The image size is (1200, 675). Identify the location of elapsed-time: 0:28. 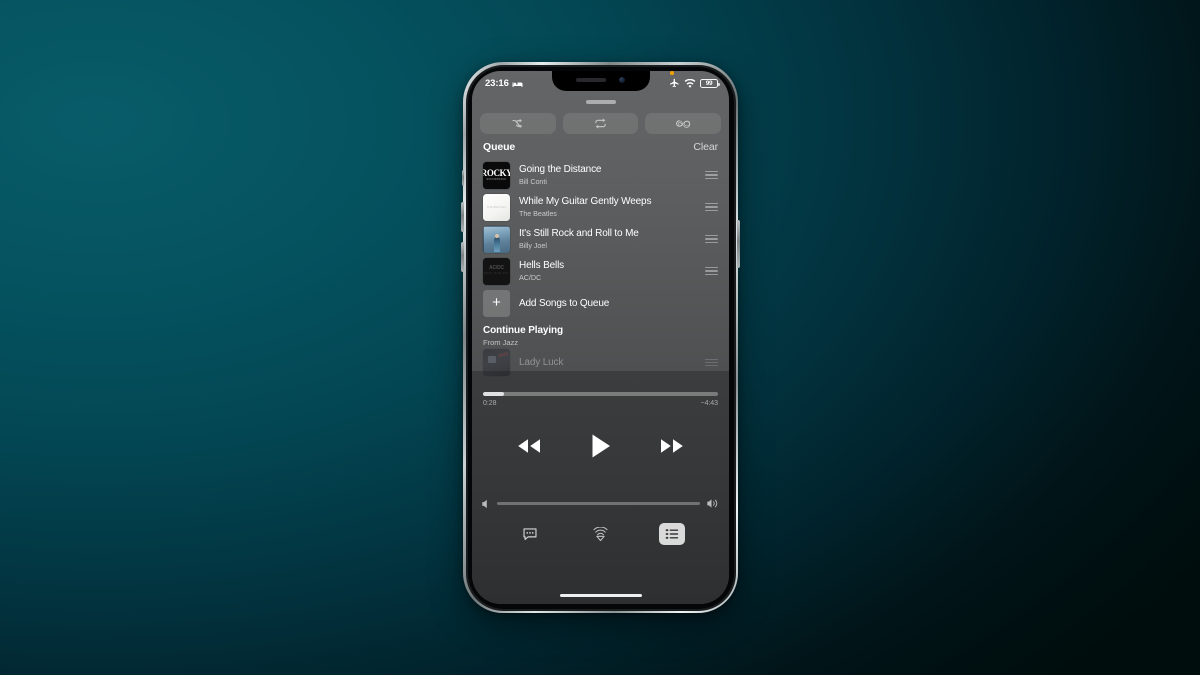
(490, 403).